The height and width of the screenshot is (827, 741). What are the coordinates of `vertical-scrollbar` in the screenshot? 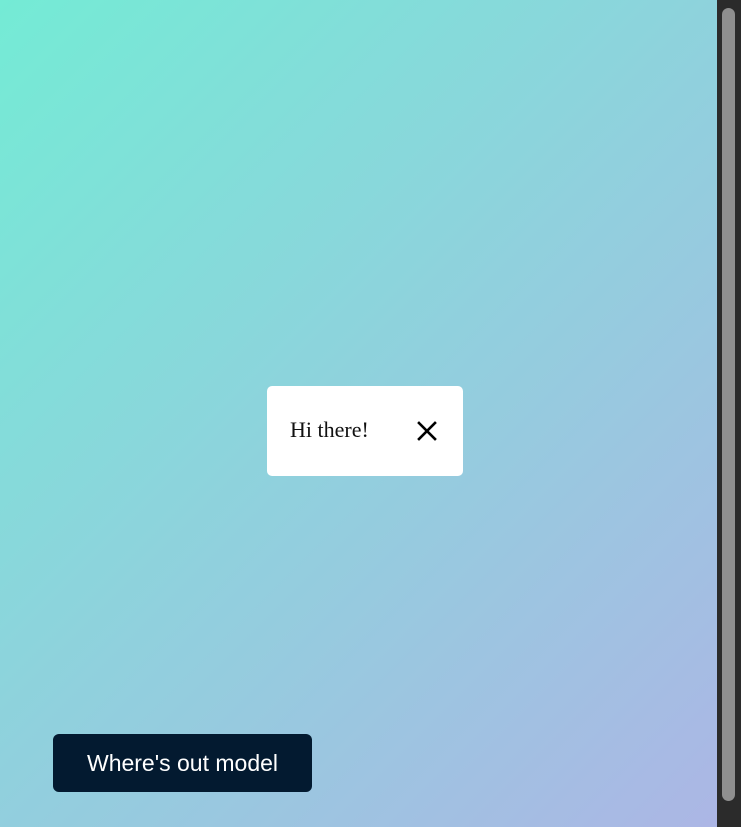 It's located at (729, 413).